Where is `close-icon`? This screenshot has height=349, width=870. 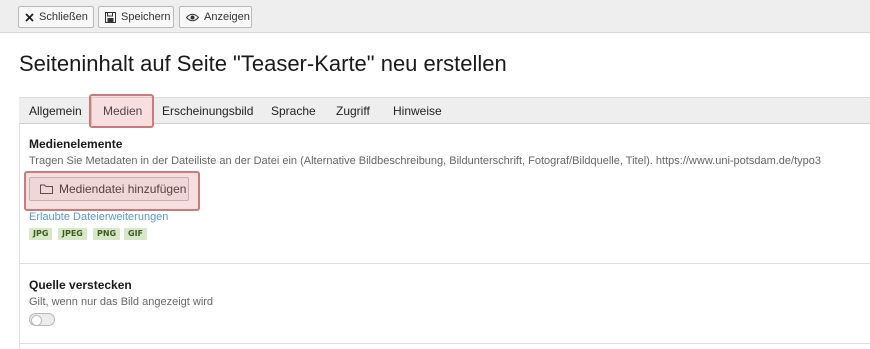 close-icon is located at coordinates (29, 17).